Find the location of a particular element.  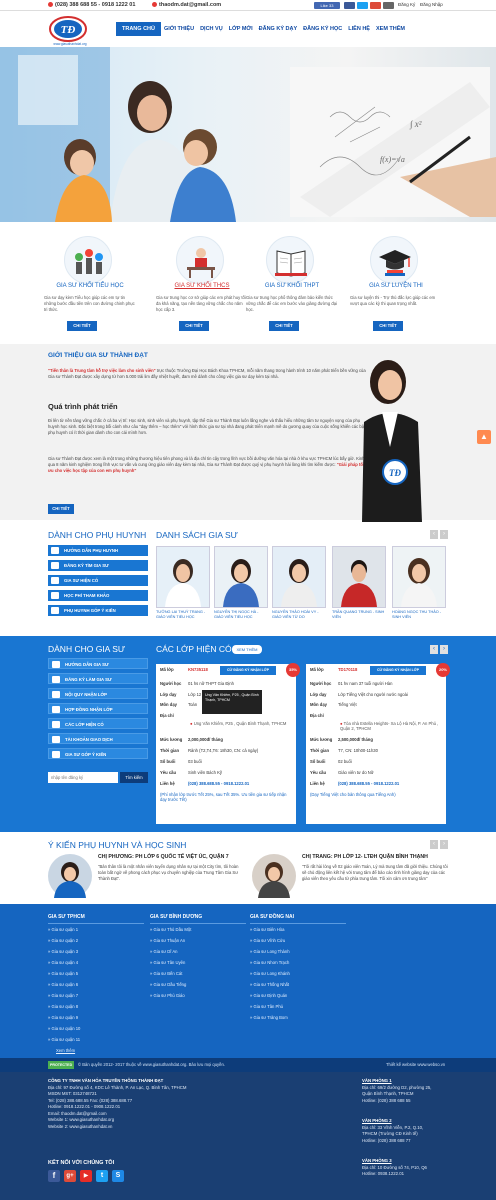

service-title: GIA SƯ KHỐI TIỂU HỌC is located at coordinates (90, 286).